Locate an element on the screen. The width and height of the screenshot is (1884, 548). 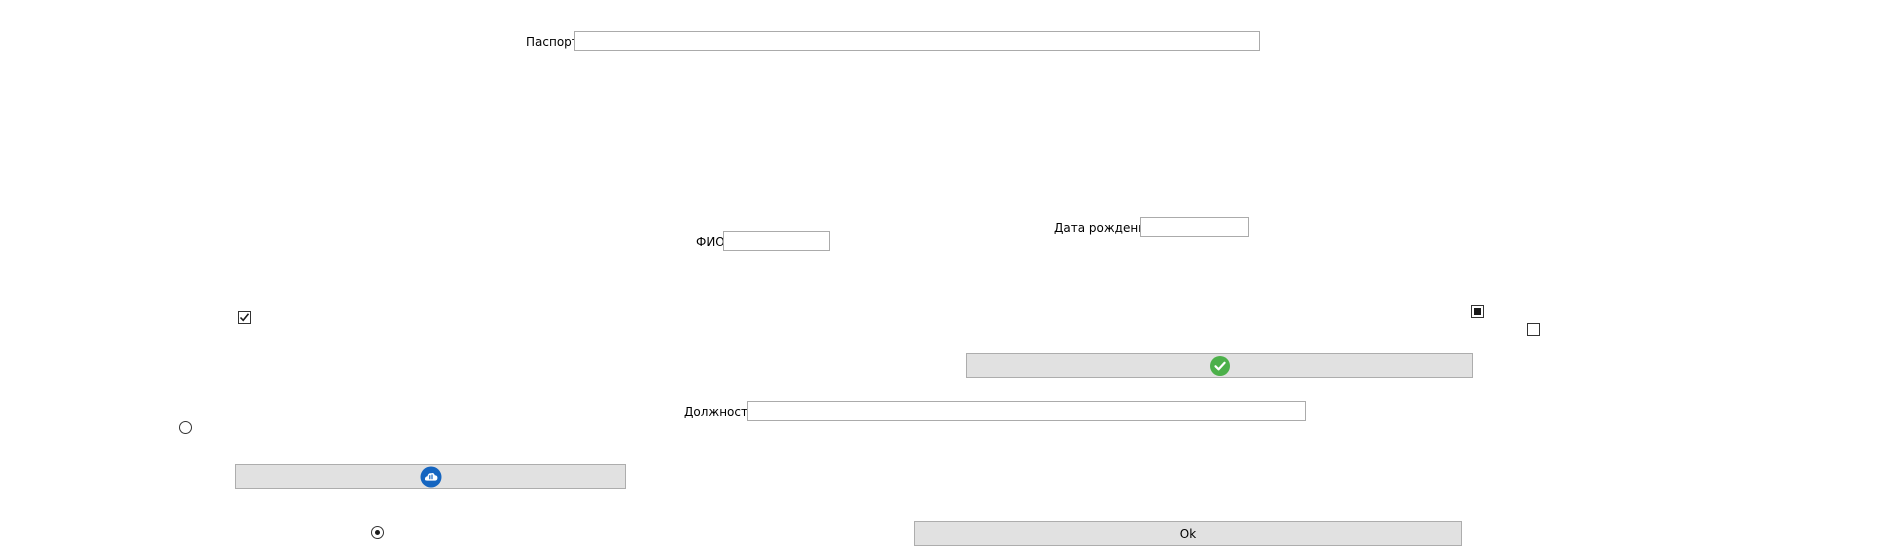
checkbox-checked is located at coordinates (244, 317).